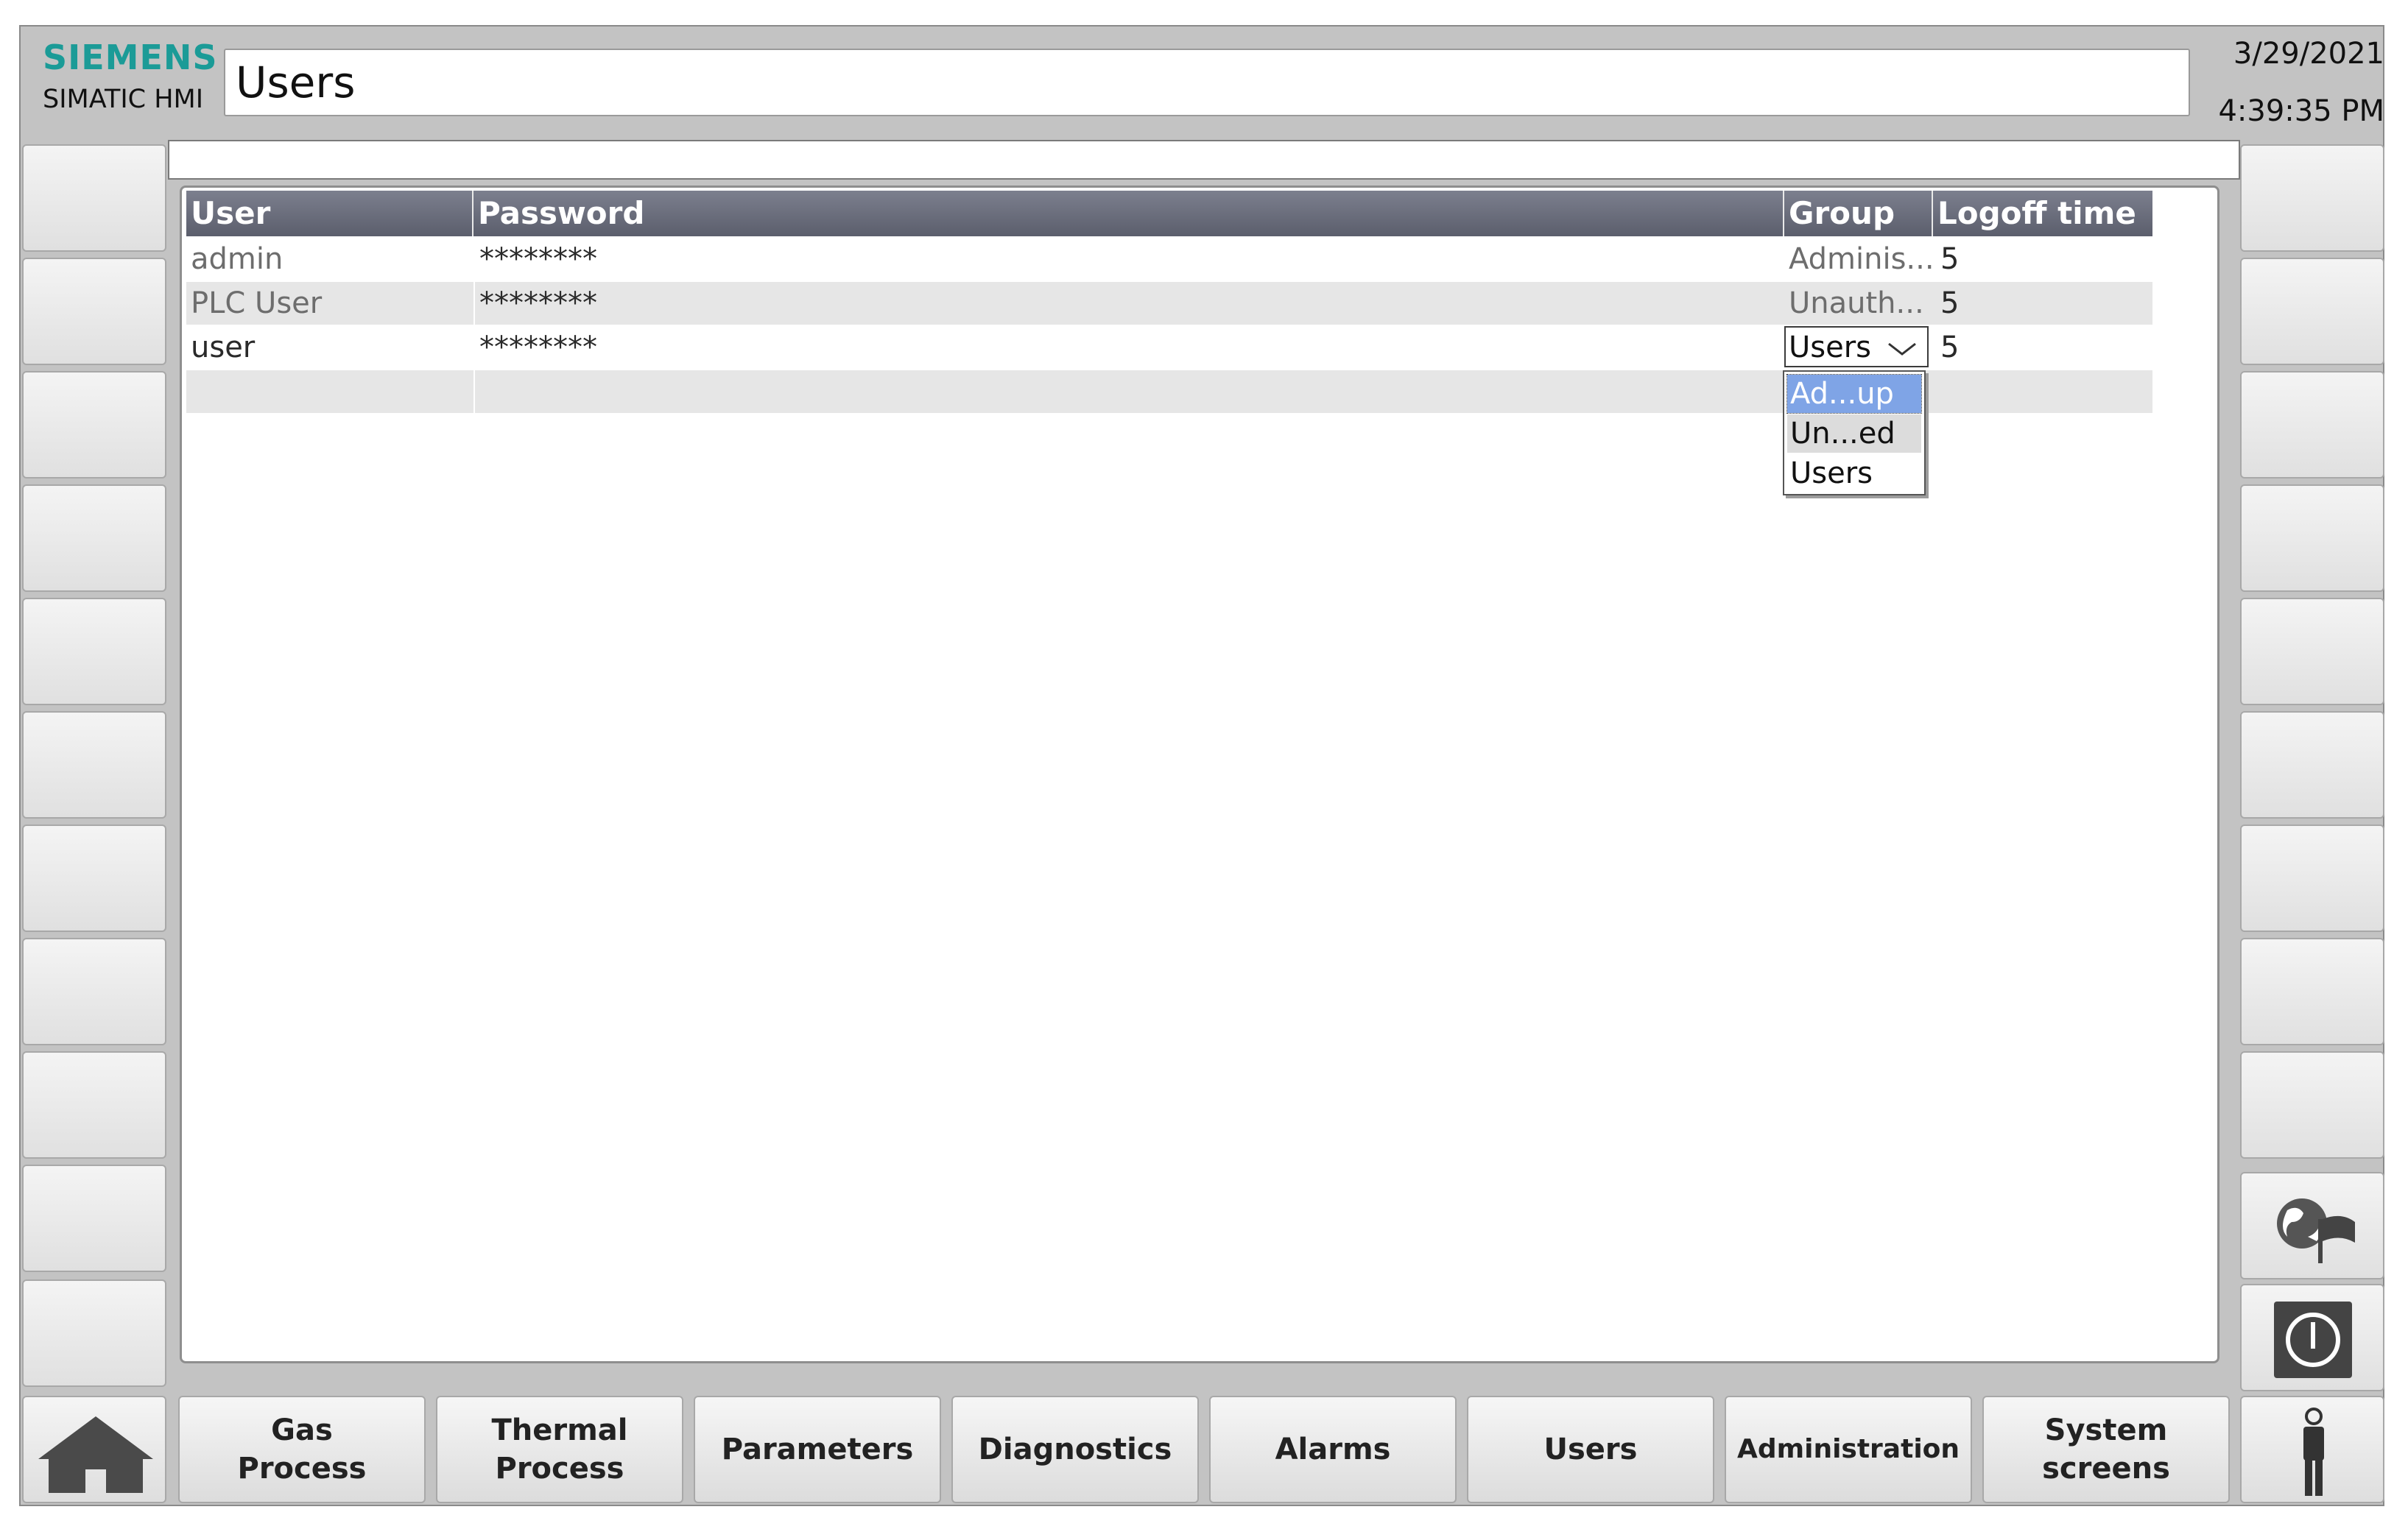 This screenshot has height=1529, width=2408. I want to click on dropdown-option: Ad...up, so click(1854, 394).